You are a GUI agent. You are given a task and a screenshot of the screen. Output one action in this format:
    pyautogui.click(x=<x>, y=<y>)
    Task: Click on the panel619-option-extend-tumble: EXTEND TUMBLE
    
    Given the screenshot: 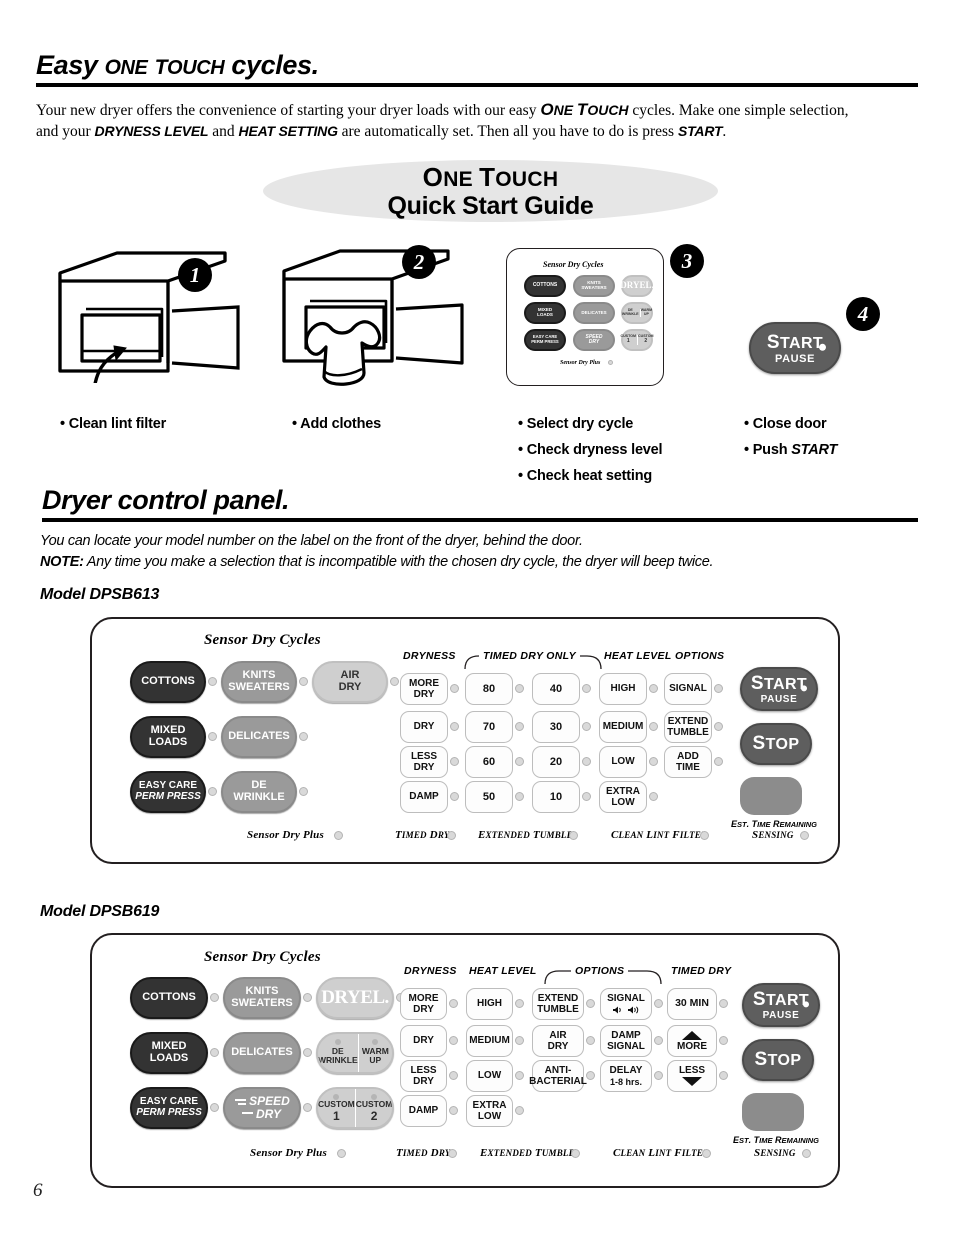 What is the action you would take?
    pyautogui.click(x=558, y=1004)
    